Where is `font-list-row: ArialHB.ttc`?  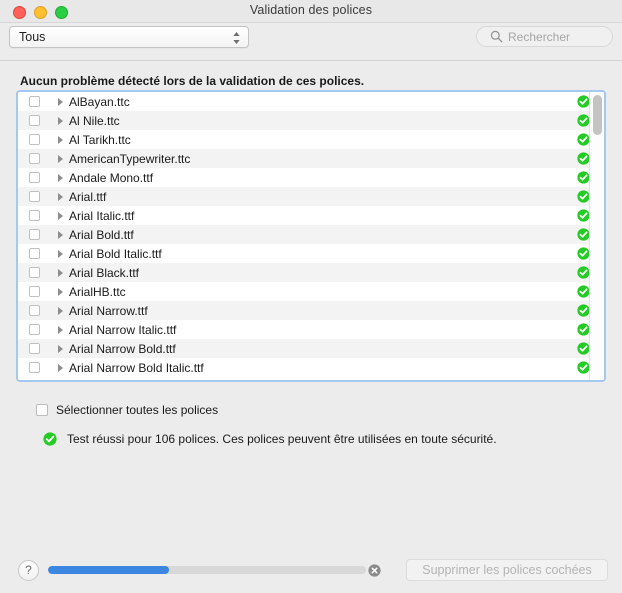
font-list-row: ArialHB.ttc is located at coordinates (311, 291).